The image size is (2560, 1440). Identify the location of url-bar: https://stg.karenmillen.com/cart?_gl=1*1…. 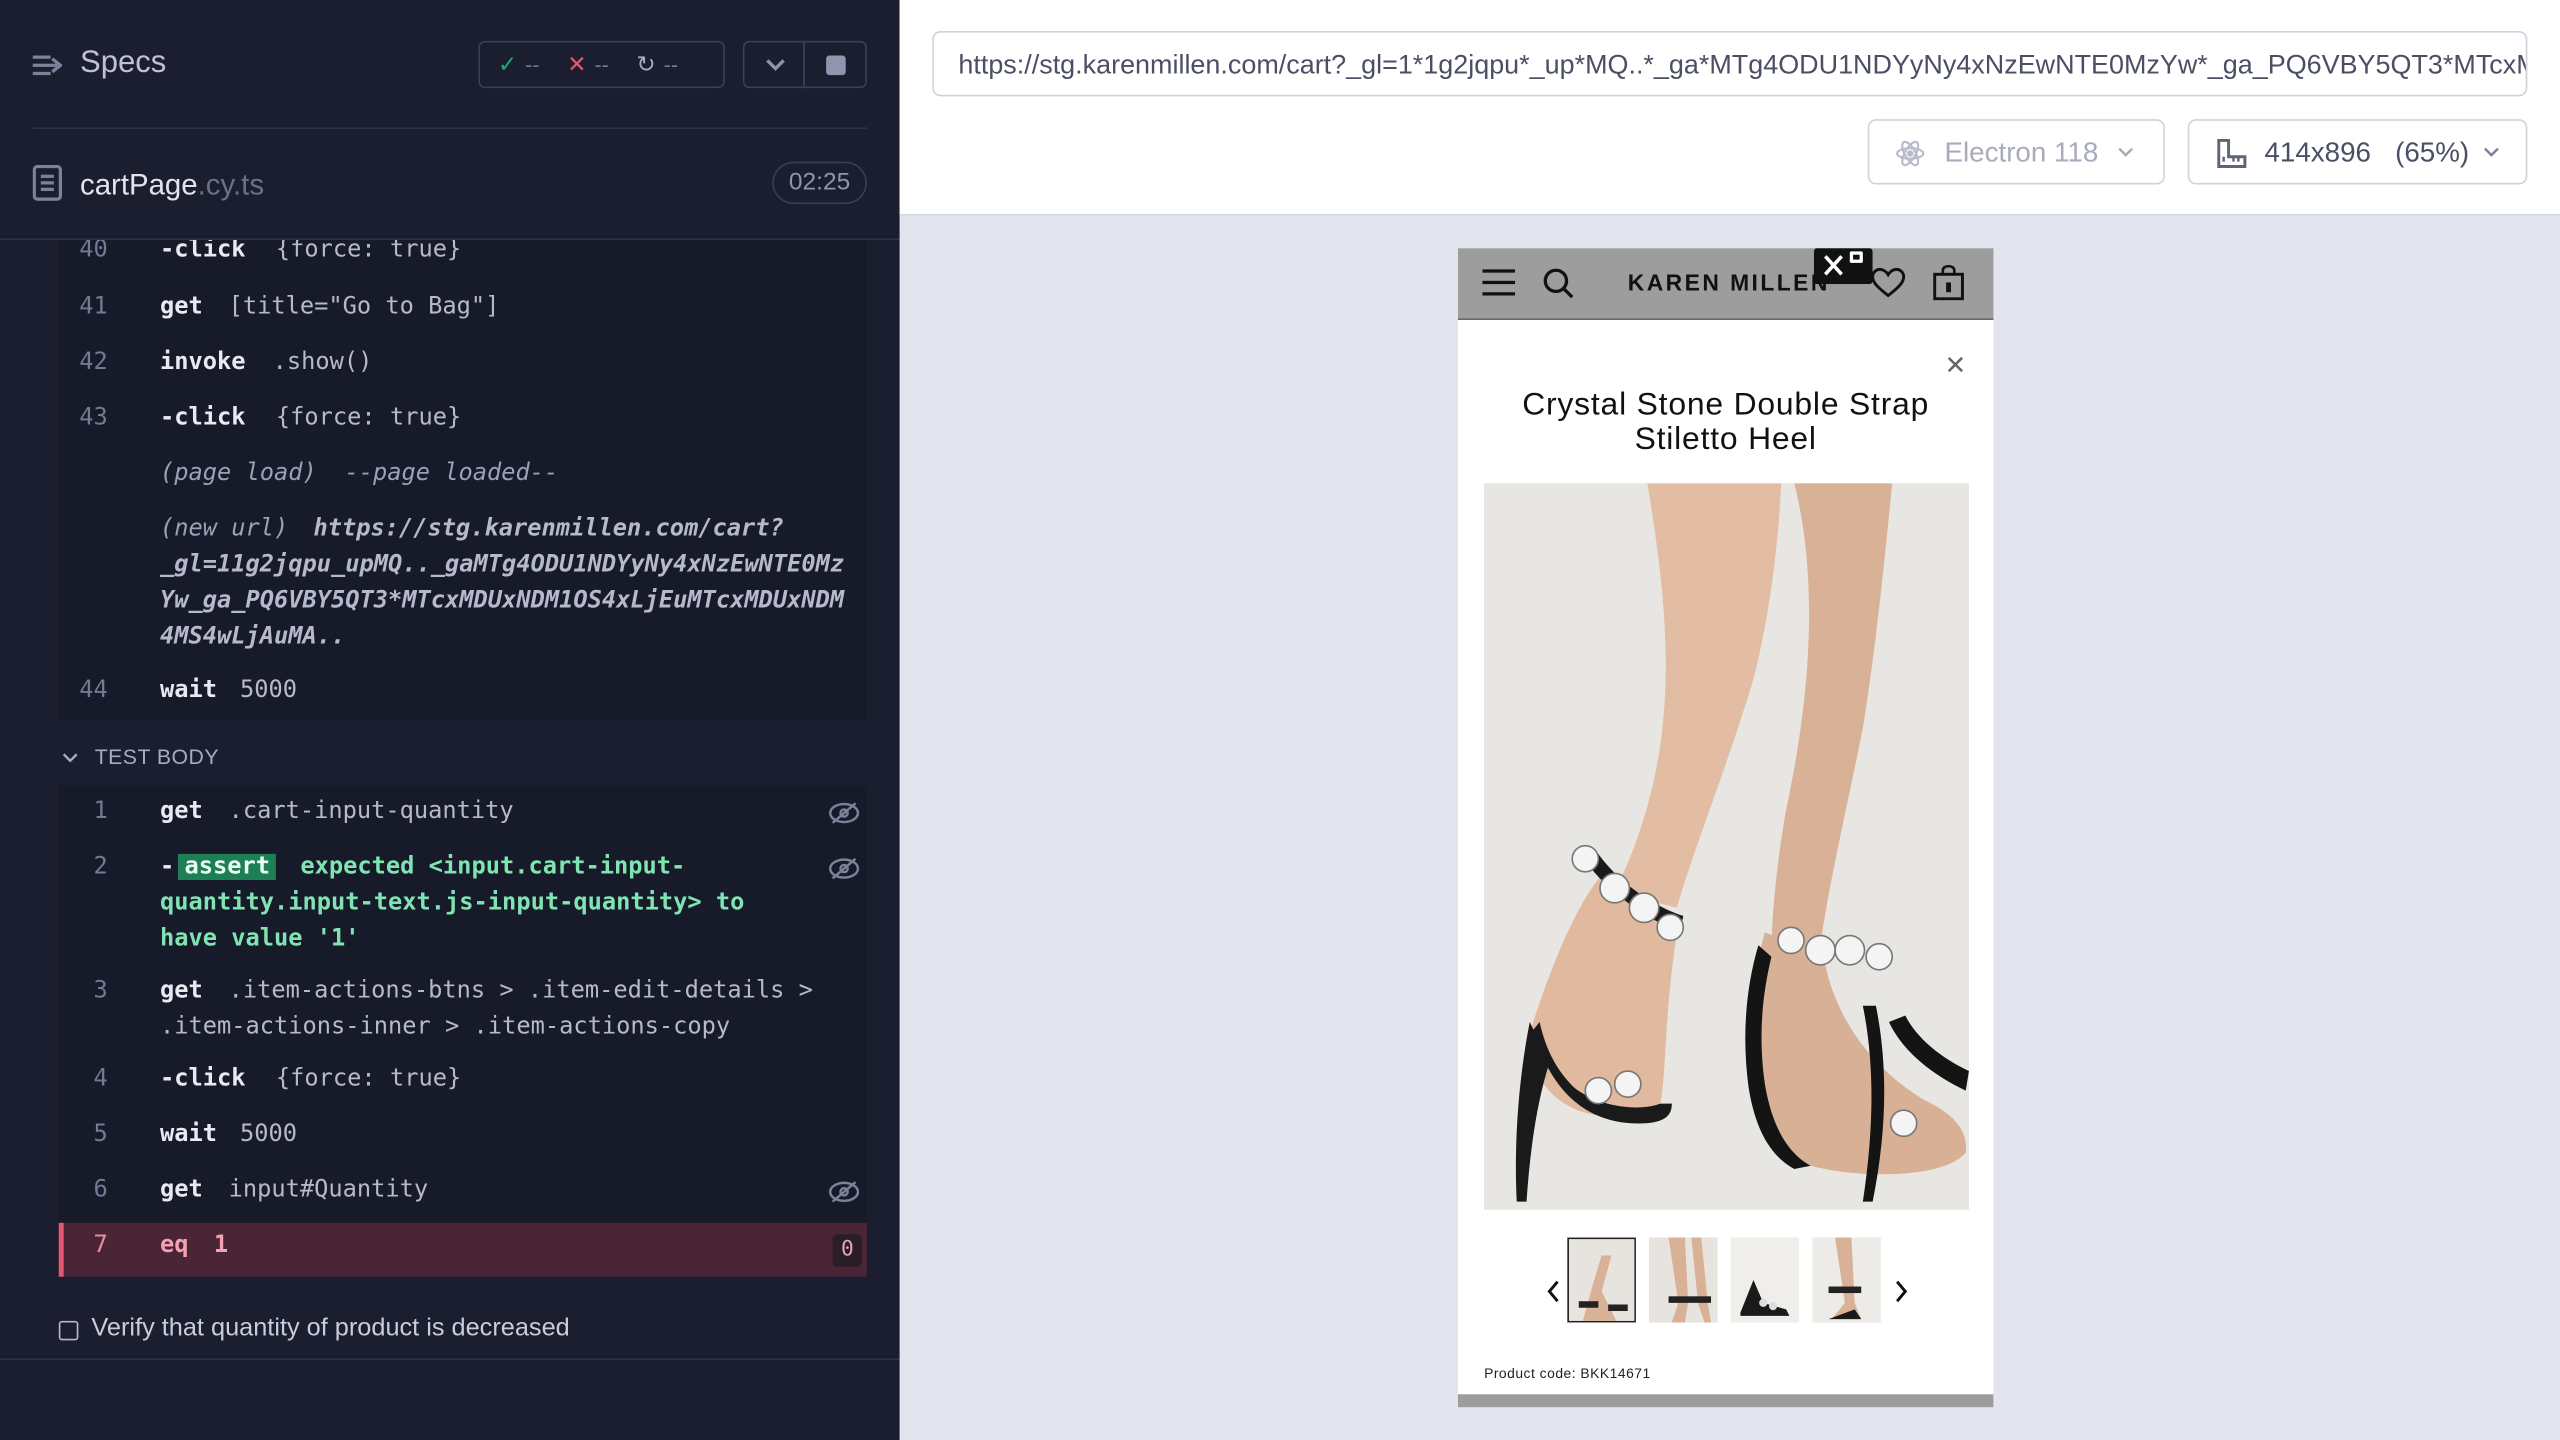
(1730, 64).